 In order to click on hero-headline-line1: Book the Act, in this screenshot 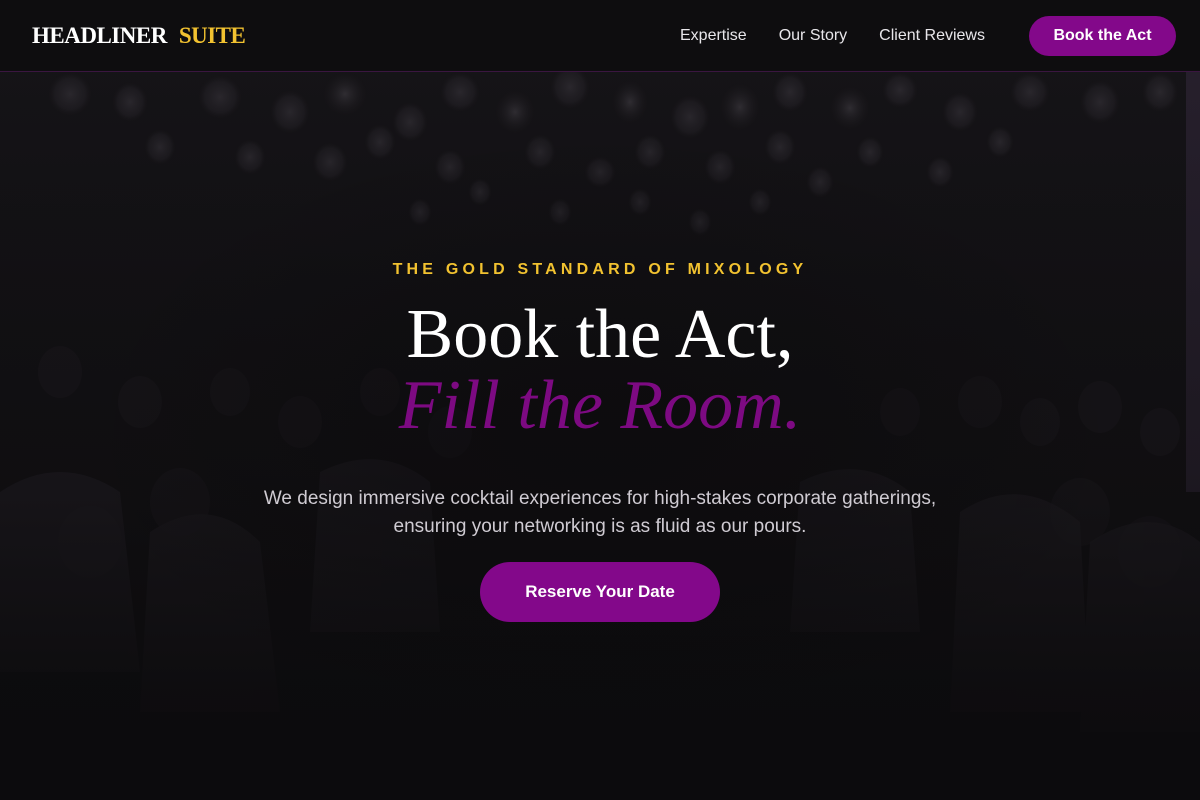, I will do `click(600, 334)`.